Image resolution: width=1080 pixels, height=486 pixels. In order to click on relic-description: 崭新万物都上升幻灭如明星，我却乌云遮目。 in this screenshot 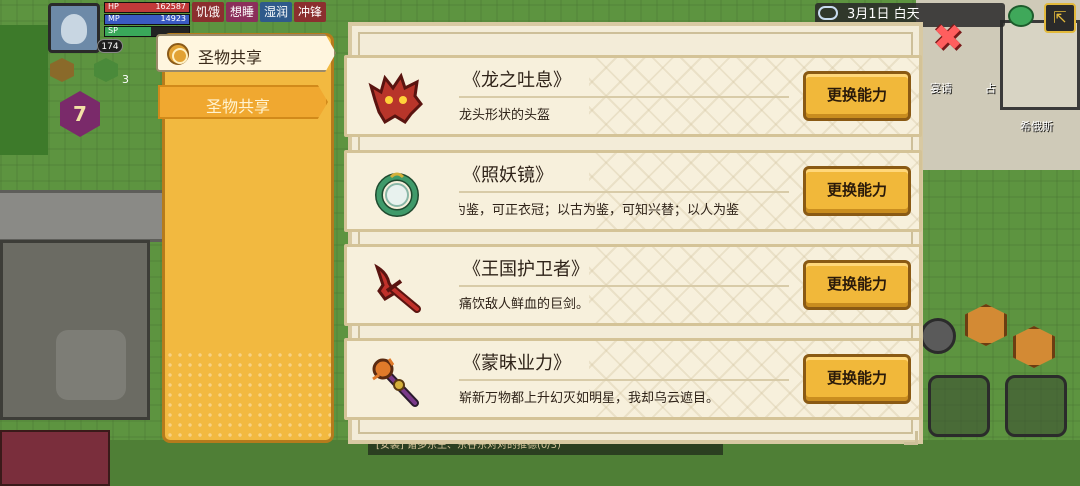, I will do `click(589, 398)`.